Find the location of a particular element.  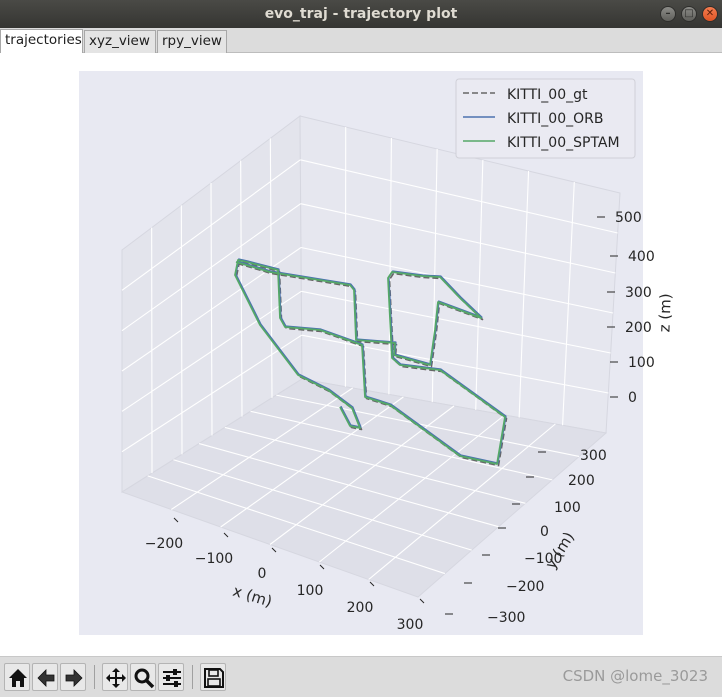

pan-button is located at coordinates (115, 677).